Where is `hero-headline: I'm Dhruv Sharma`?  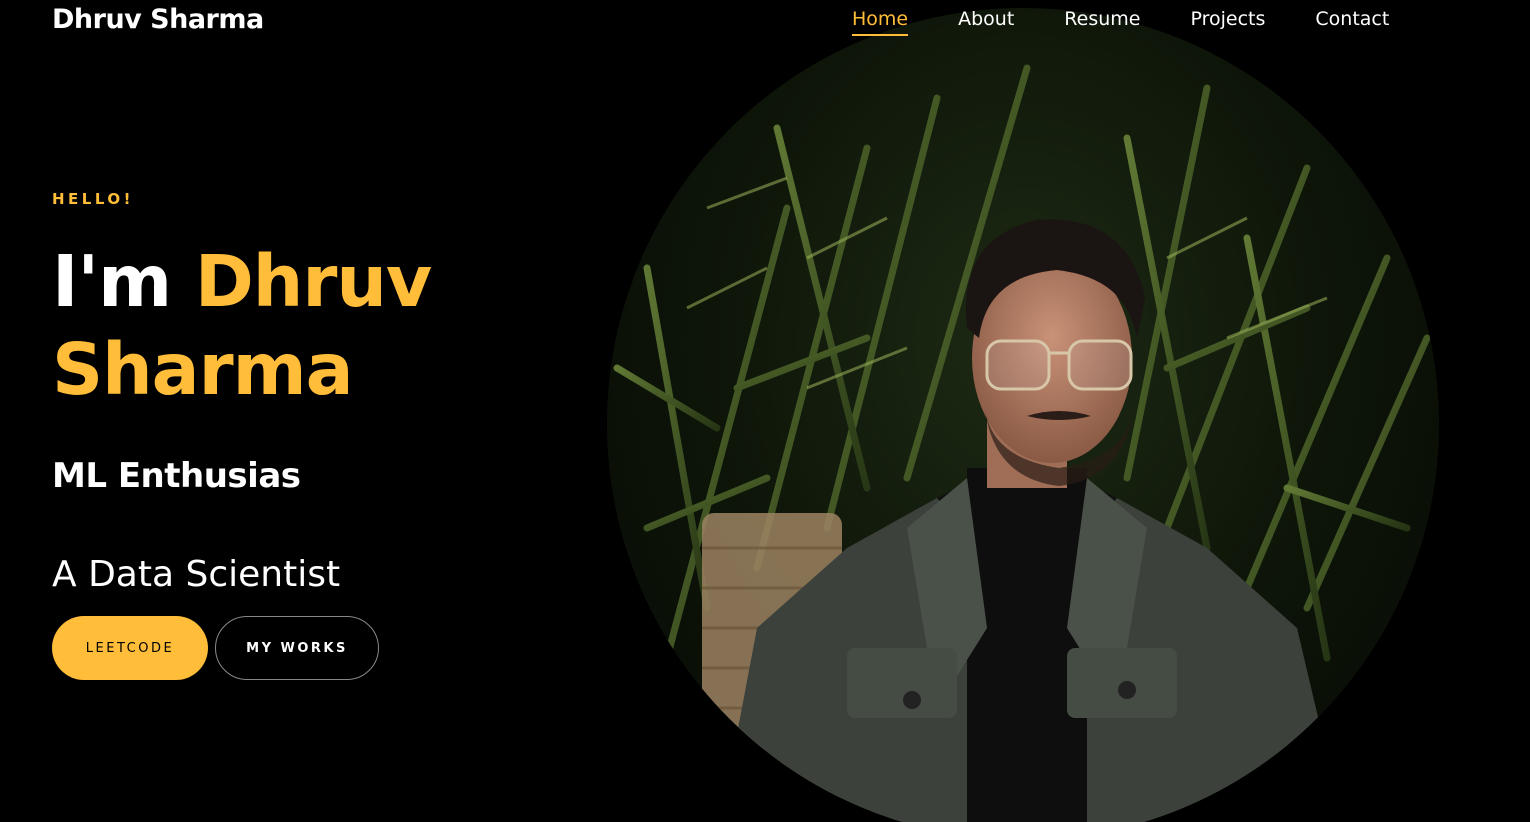 hero-headline: I'm Dhruv Sharma is located at coordinates (312, 326).